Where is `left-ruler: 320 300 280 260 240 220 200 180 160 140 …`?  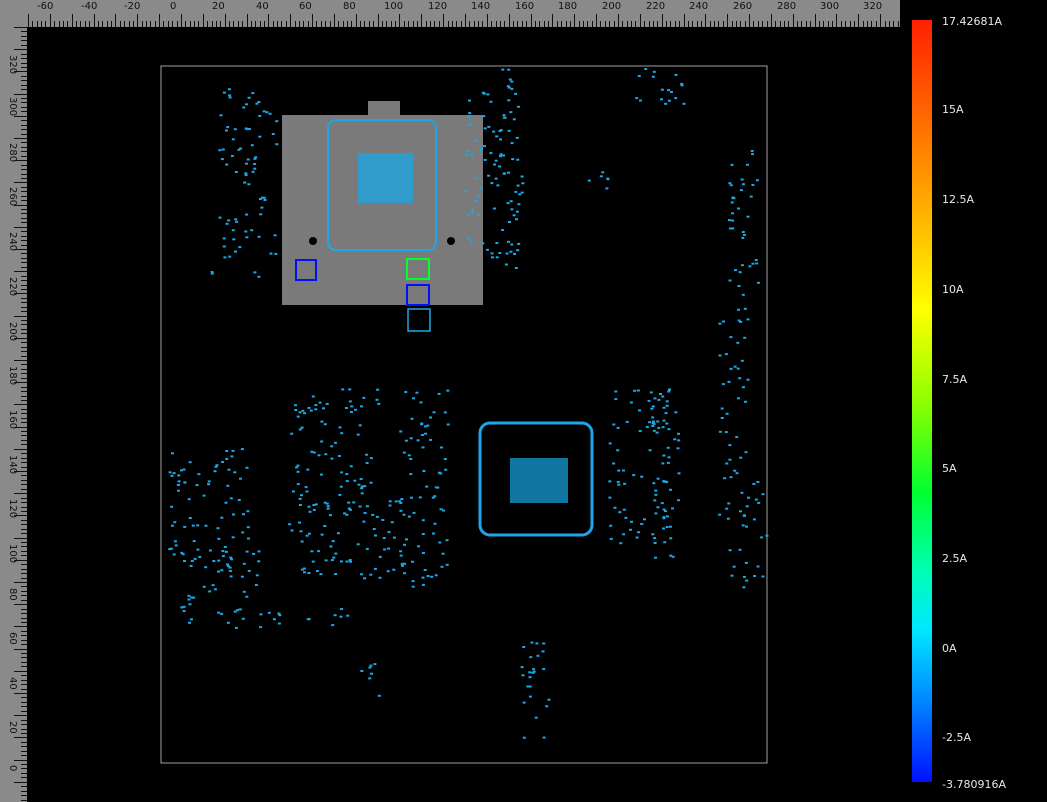
left-ruler: 320 300 280 260 240 220 200 180 160 140 … is located at coordinates (13, 414).